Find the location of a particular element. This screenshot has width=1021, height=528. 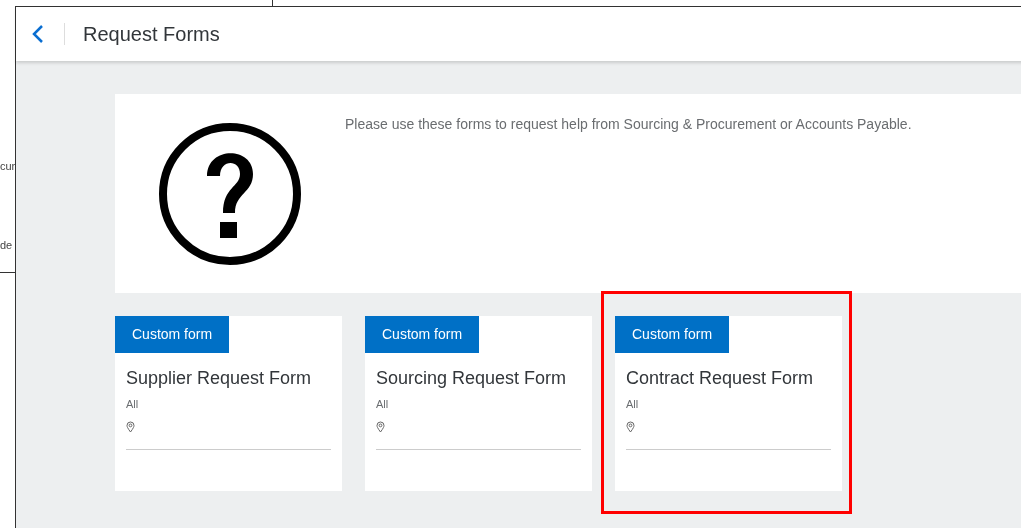

form-title: Supplier Request Form is located at coordinates (219, 378).